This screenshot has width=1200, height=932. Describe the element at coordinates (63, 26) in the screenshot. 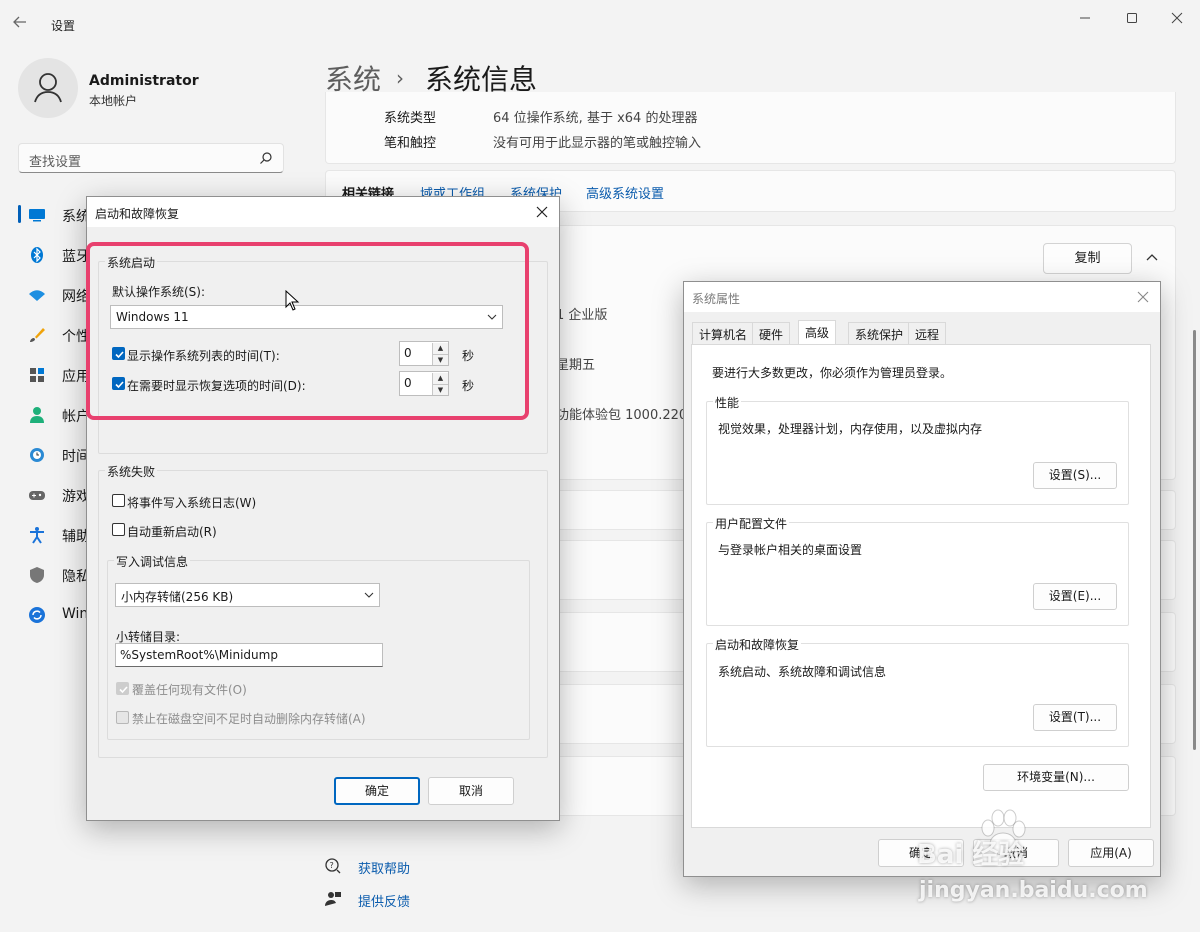

I see `app-title: 设置` at that location.